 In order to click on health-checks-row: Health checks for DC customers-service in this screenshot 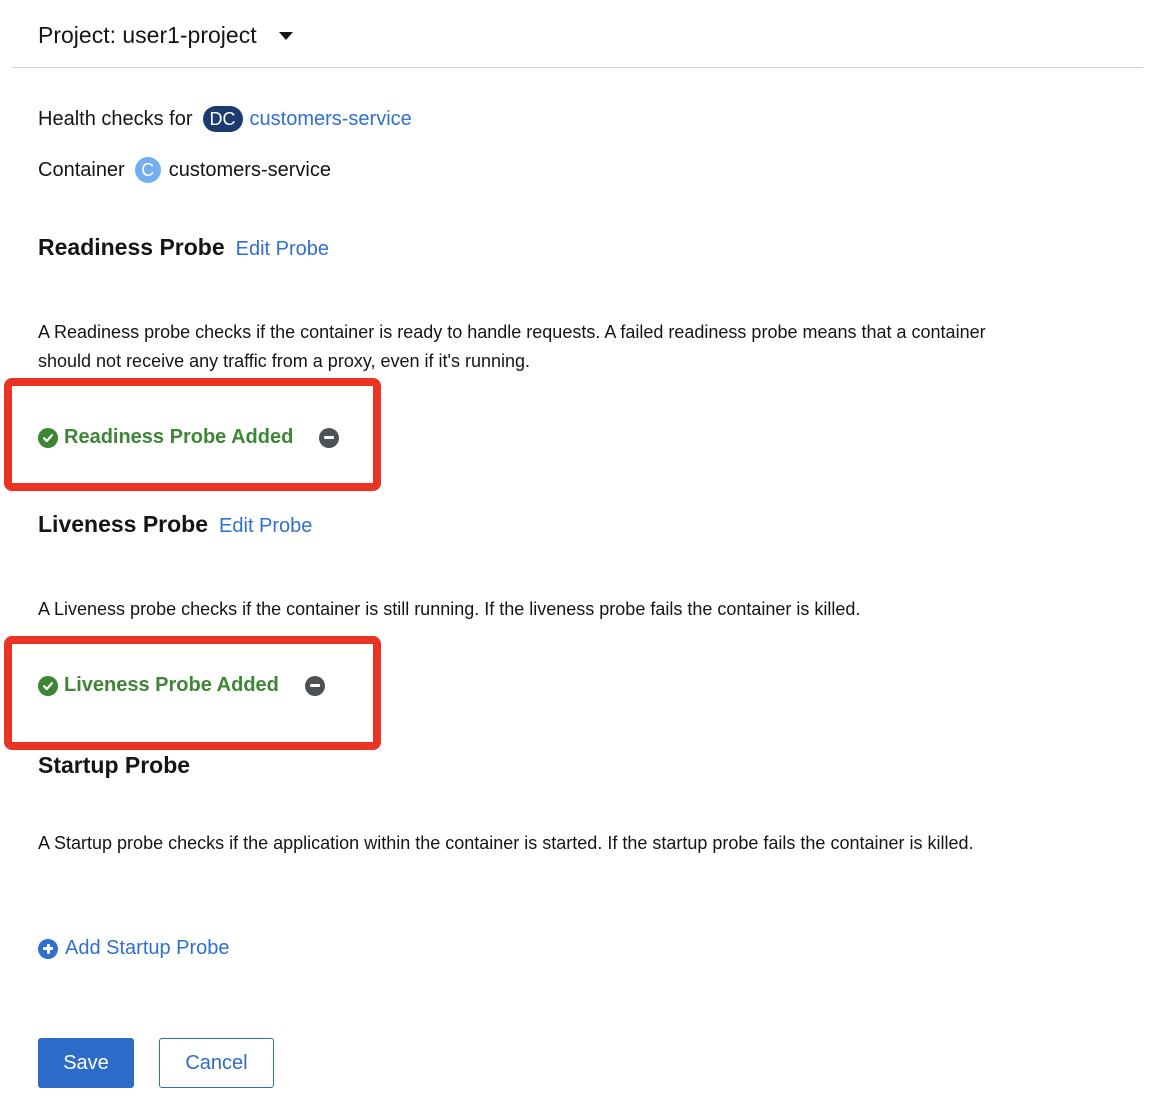, I will do `click(225, 119)`.